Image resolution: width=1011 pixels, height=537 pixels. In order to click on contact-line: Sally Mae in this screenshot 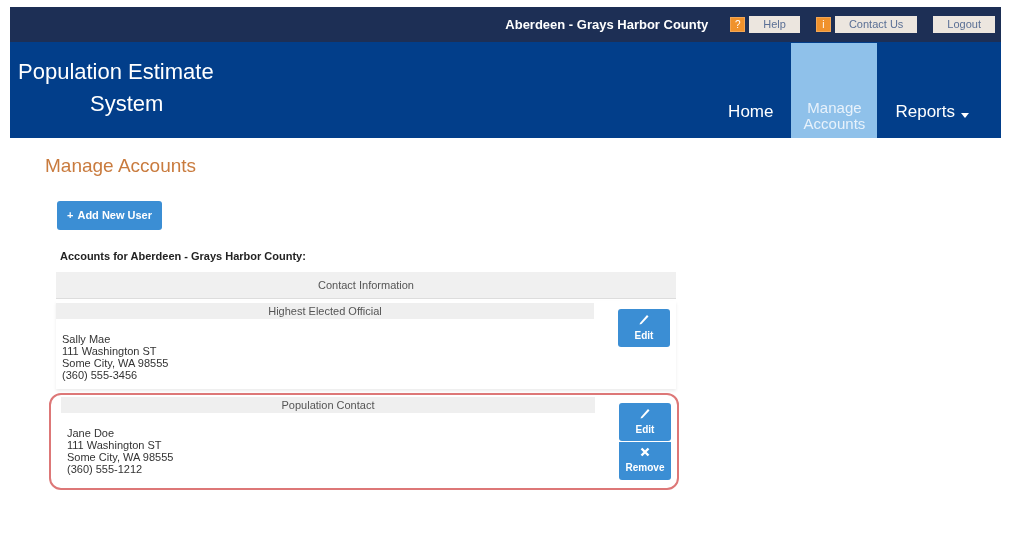, I will do `click(87, 339)`.